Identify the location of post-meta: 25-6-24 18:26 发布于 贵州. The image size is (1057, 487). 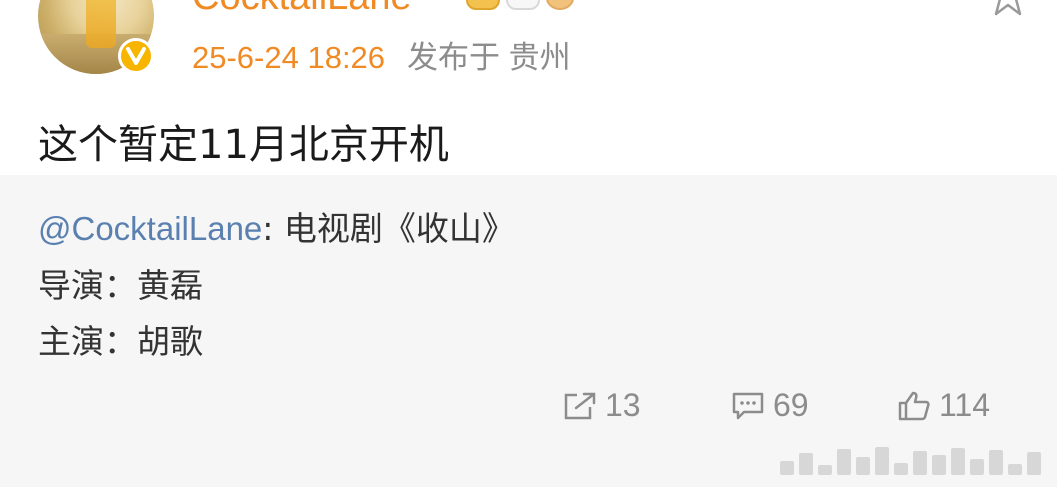
(381, 54).